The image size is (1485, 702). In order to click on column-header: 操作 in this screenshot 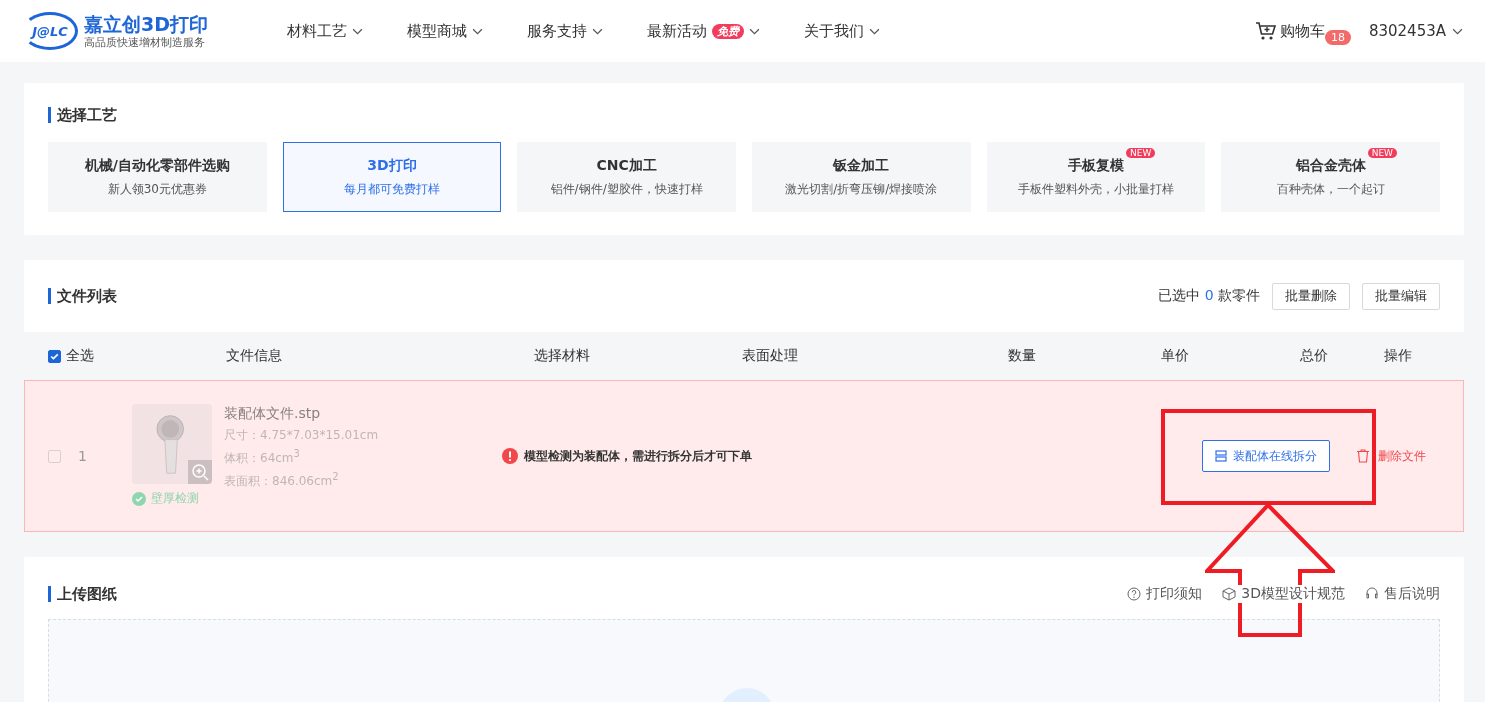, I will do `click(1398, 356)`.